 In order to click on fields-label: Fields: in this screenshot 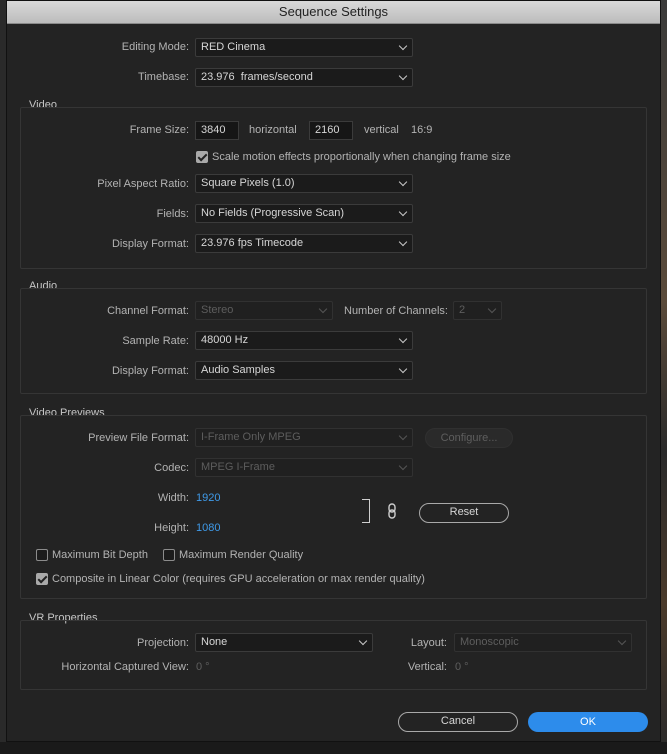, I will do `click(172, 214)`.